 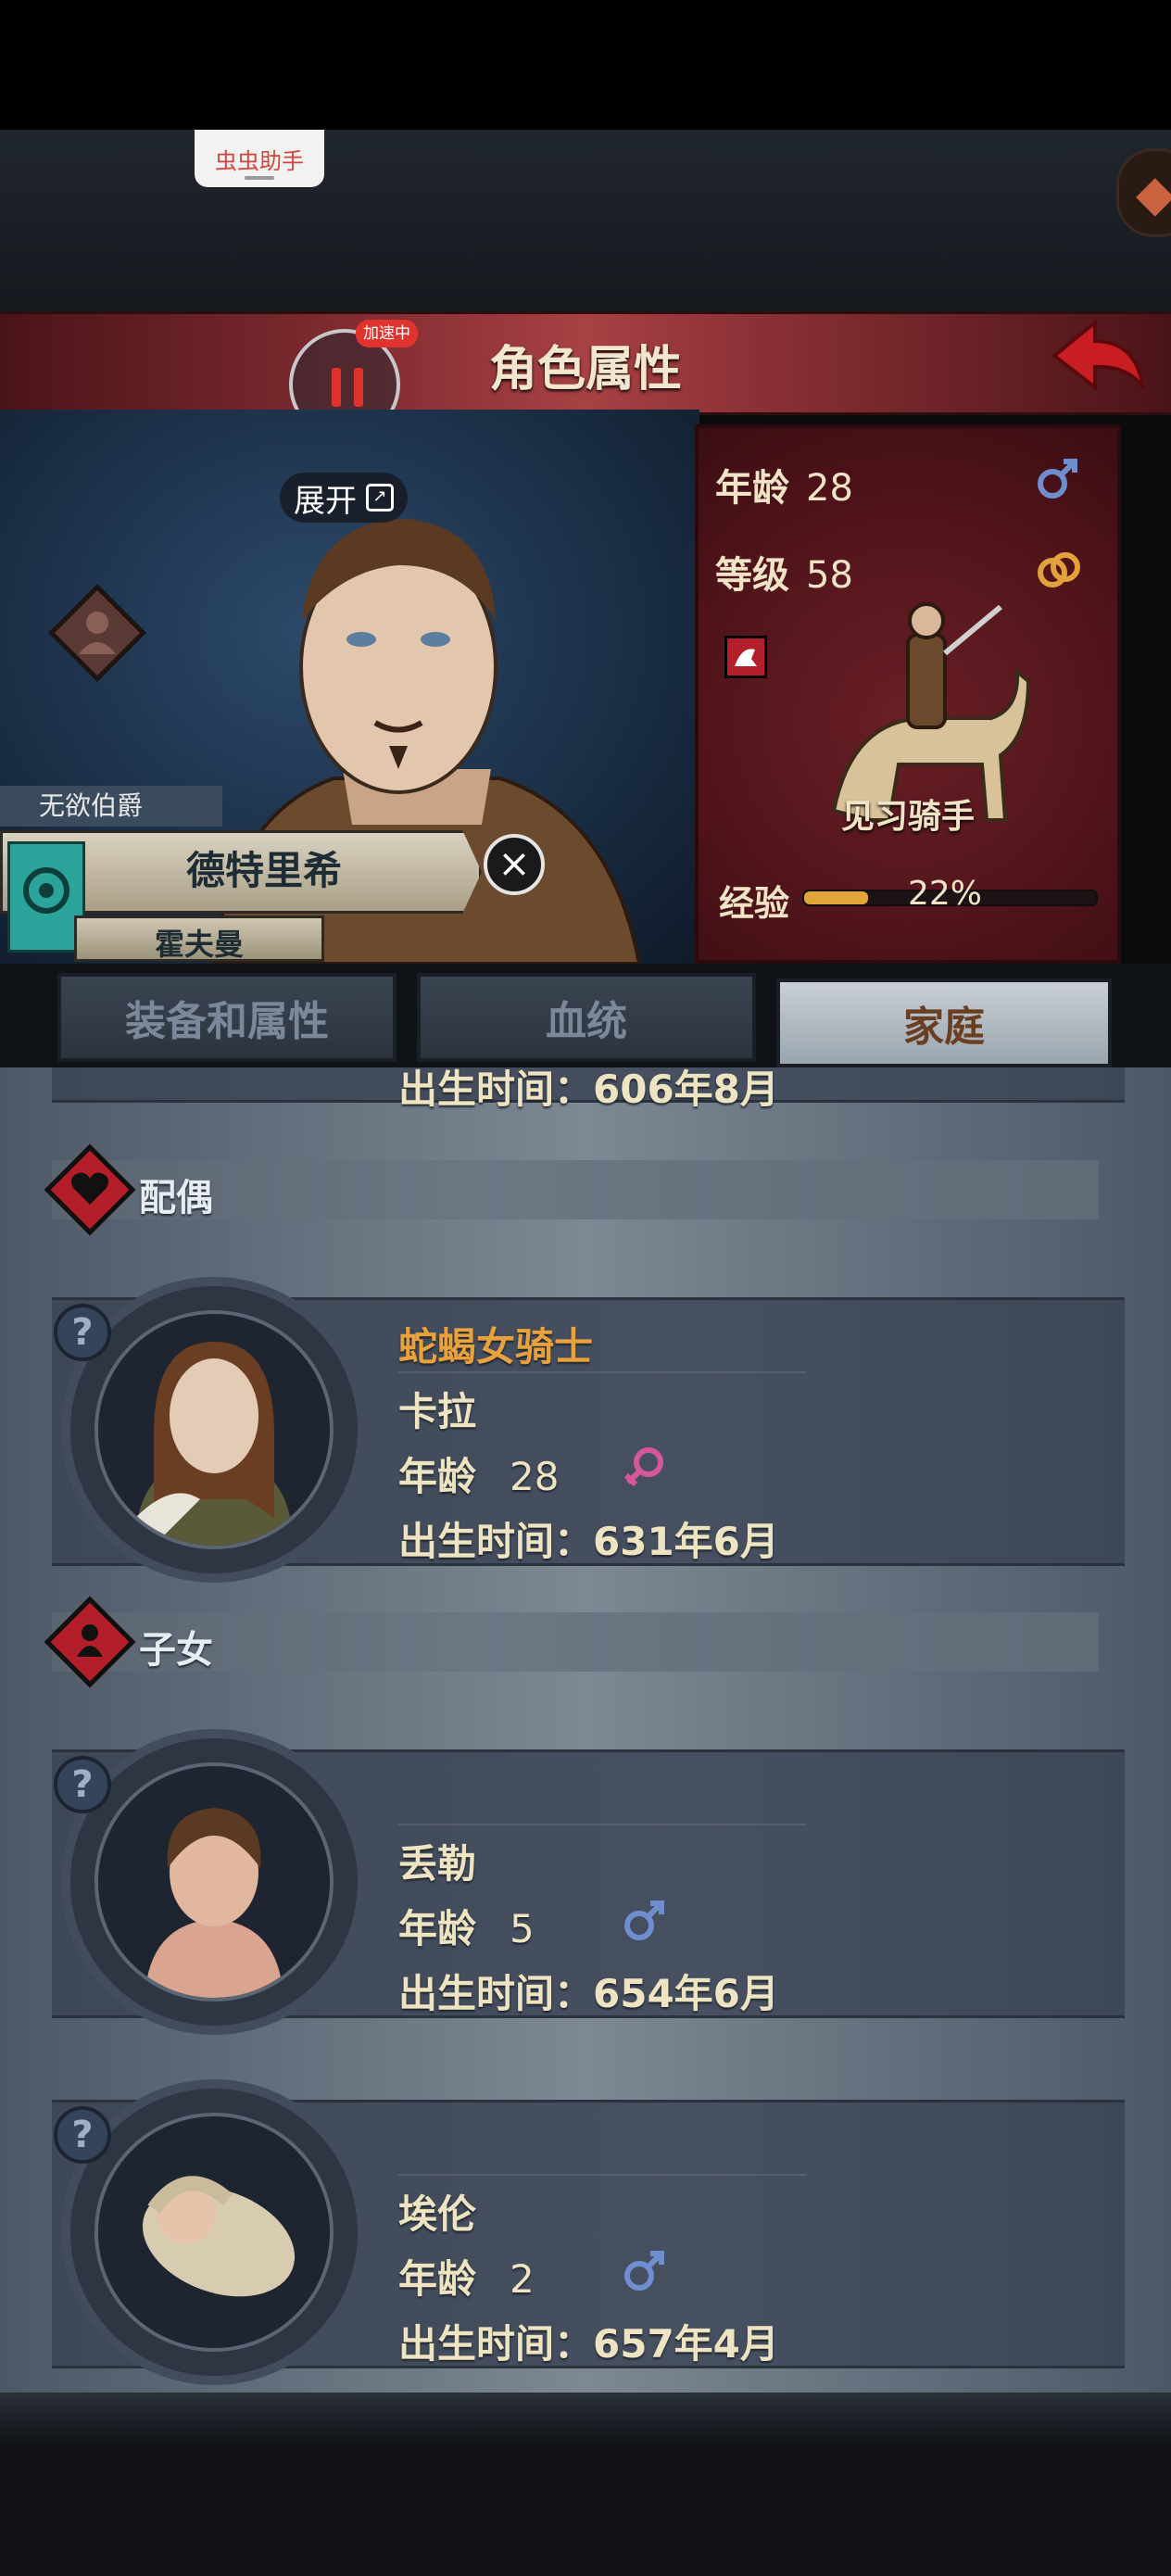 I want to click on spouse-section-title: 配偶, so click(x=176, y=1198).